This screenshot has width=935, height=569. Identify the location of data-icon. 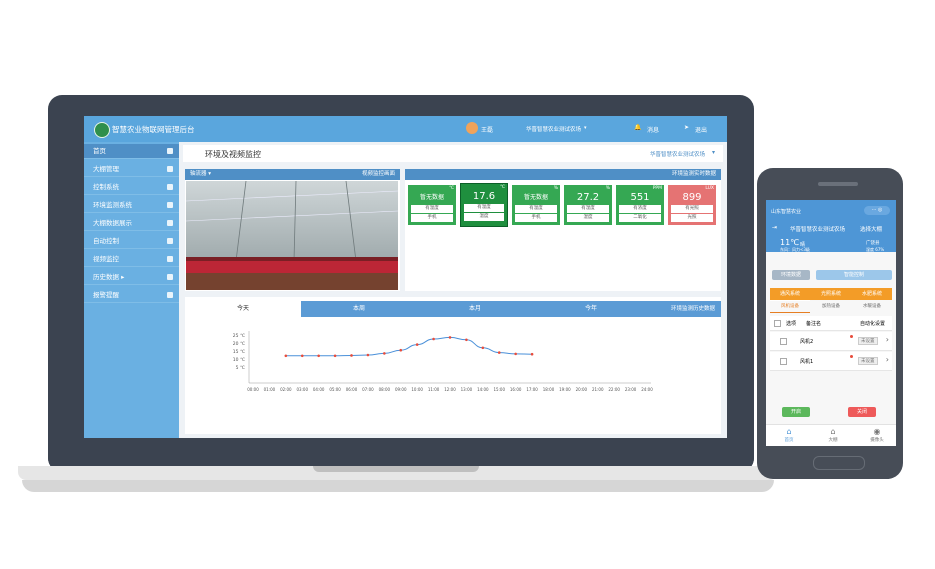
(170, 223).